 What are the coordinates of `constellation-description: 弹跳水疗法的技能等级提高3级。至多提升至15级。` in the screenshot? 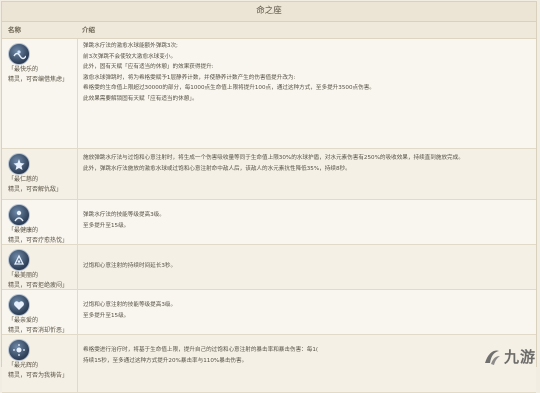 It's located at (307, 222).